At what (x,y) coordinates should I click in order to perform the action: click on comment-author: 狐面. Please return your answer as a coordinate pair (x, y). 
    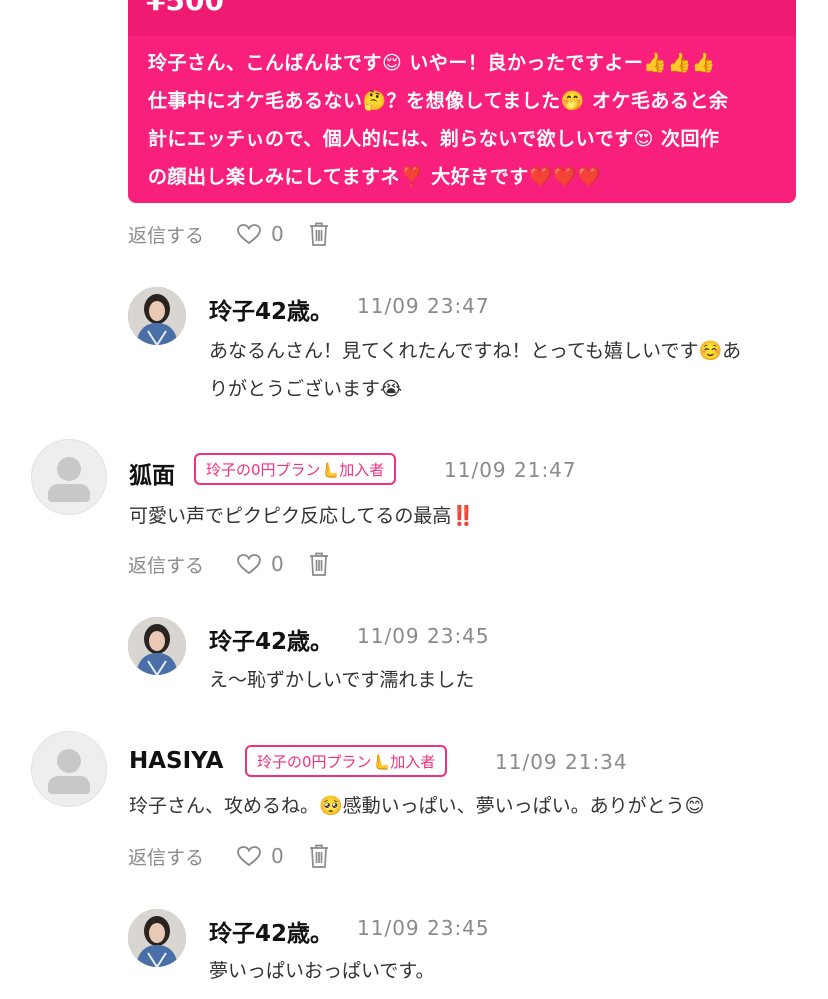
    Looking at the image, I should click on (152, 473).